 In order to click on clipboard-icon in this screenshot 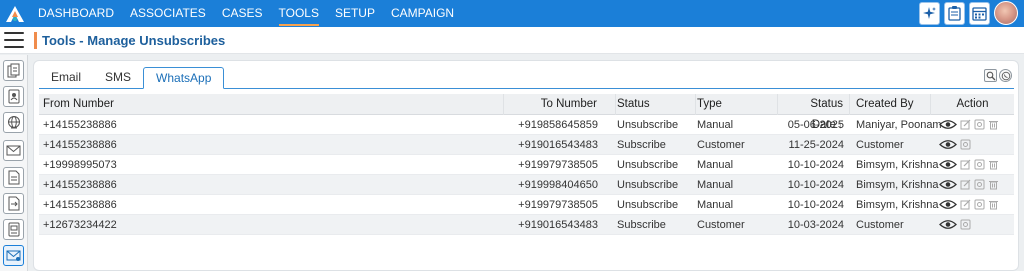, I will do `click(954, 13)`.